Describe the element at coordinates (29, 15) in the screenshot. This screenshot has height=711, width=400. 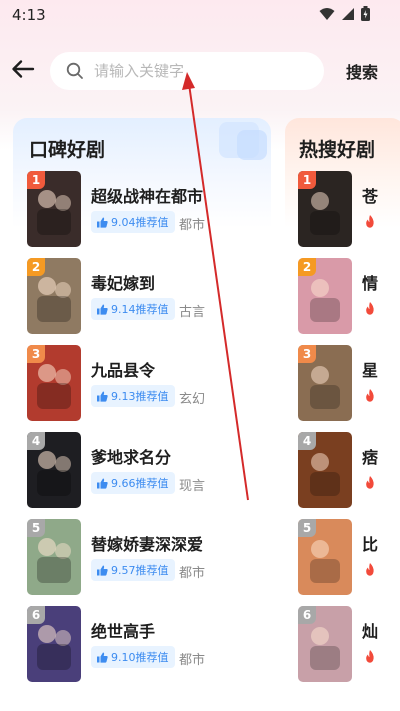
I see `status-time: 4:13` at that location.